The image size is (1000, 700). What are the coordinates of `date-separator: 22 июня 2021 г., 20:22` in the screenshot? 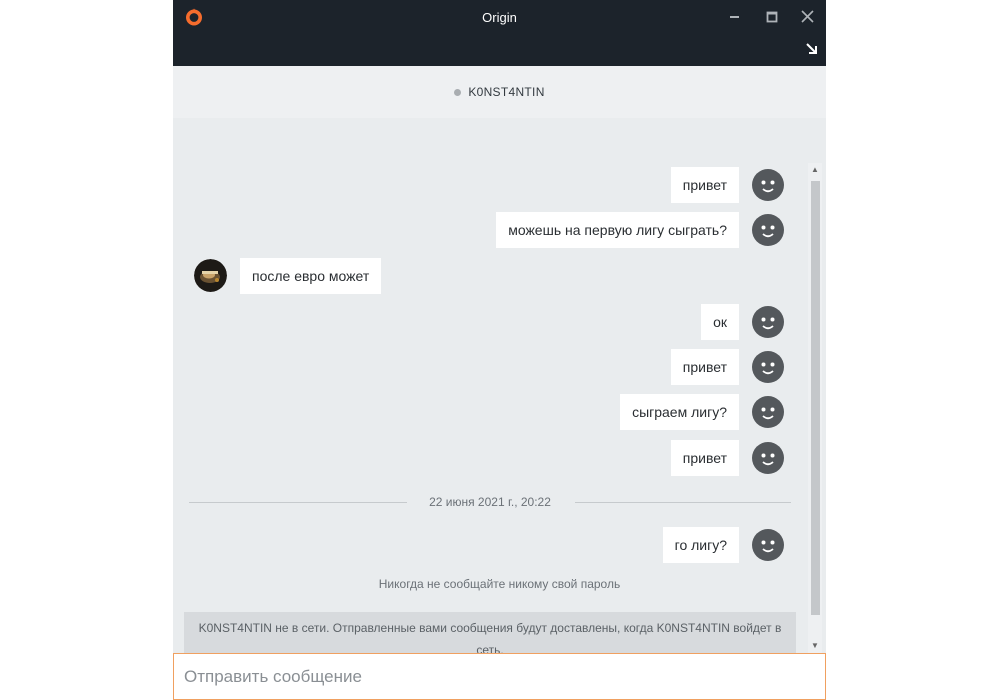 It's located at (490, 502).